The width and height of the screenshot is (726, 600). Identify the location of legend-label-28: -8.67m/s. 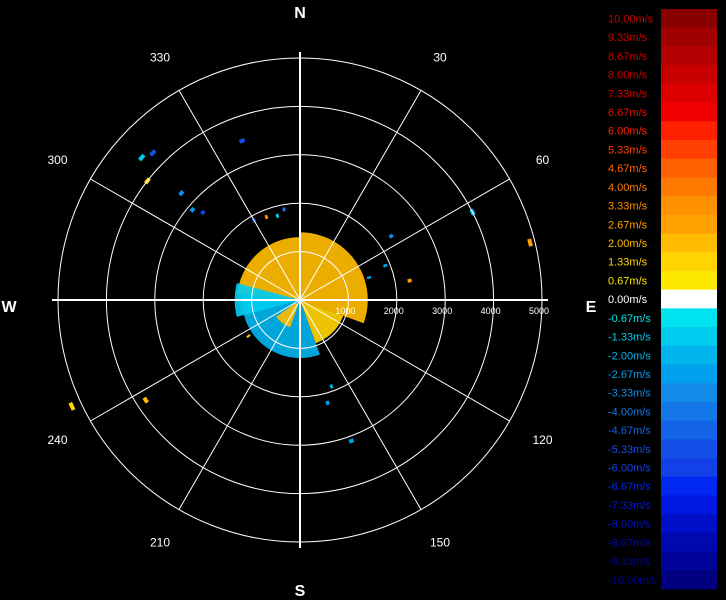
(629, 543).